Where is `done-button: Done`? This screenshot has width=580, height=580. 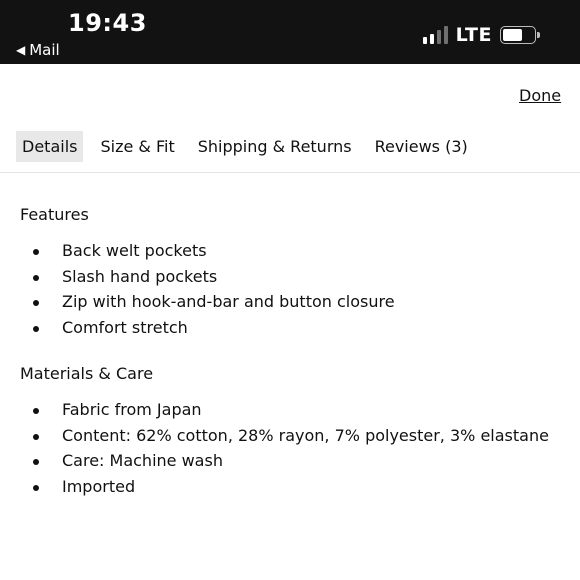 done-button: Done is located at coordinates (540, 95).